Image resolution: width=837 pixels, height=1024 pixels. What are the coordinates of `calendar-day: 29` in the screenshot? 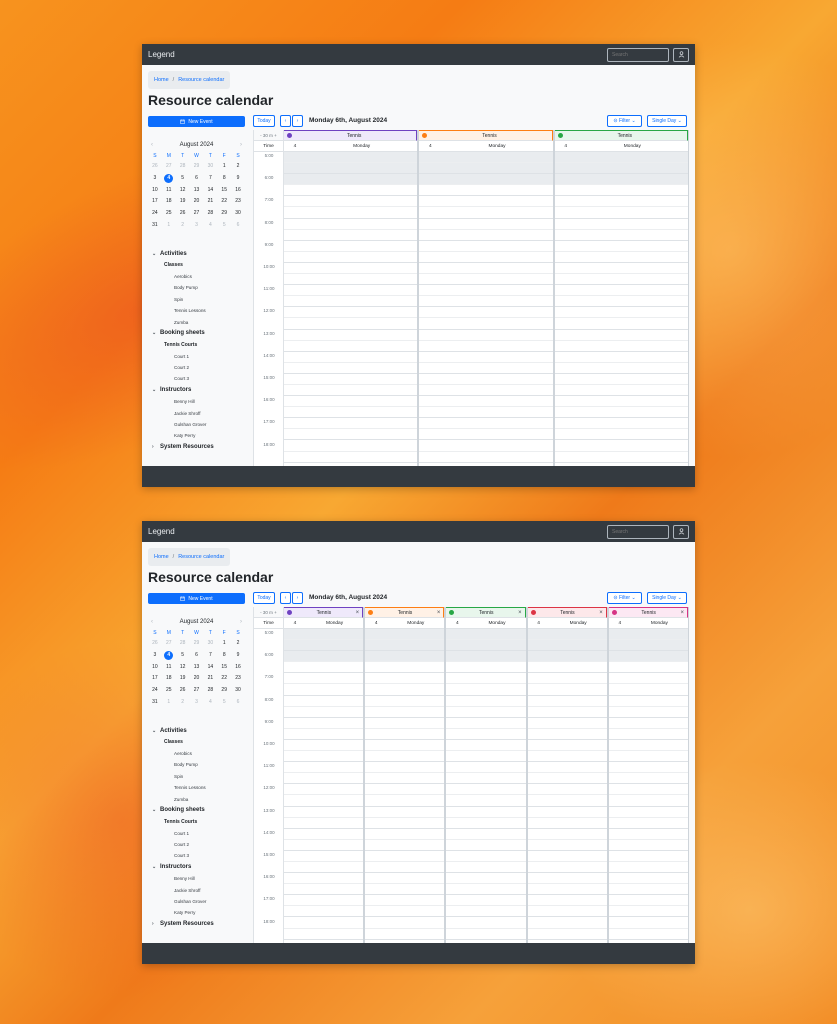 It's located at (197, 167).